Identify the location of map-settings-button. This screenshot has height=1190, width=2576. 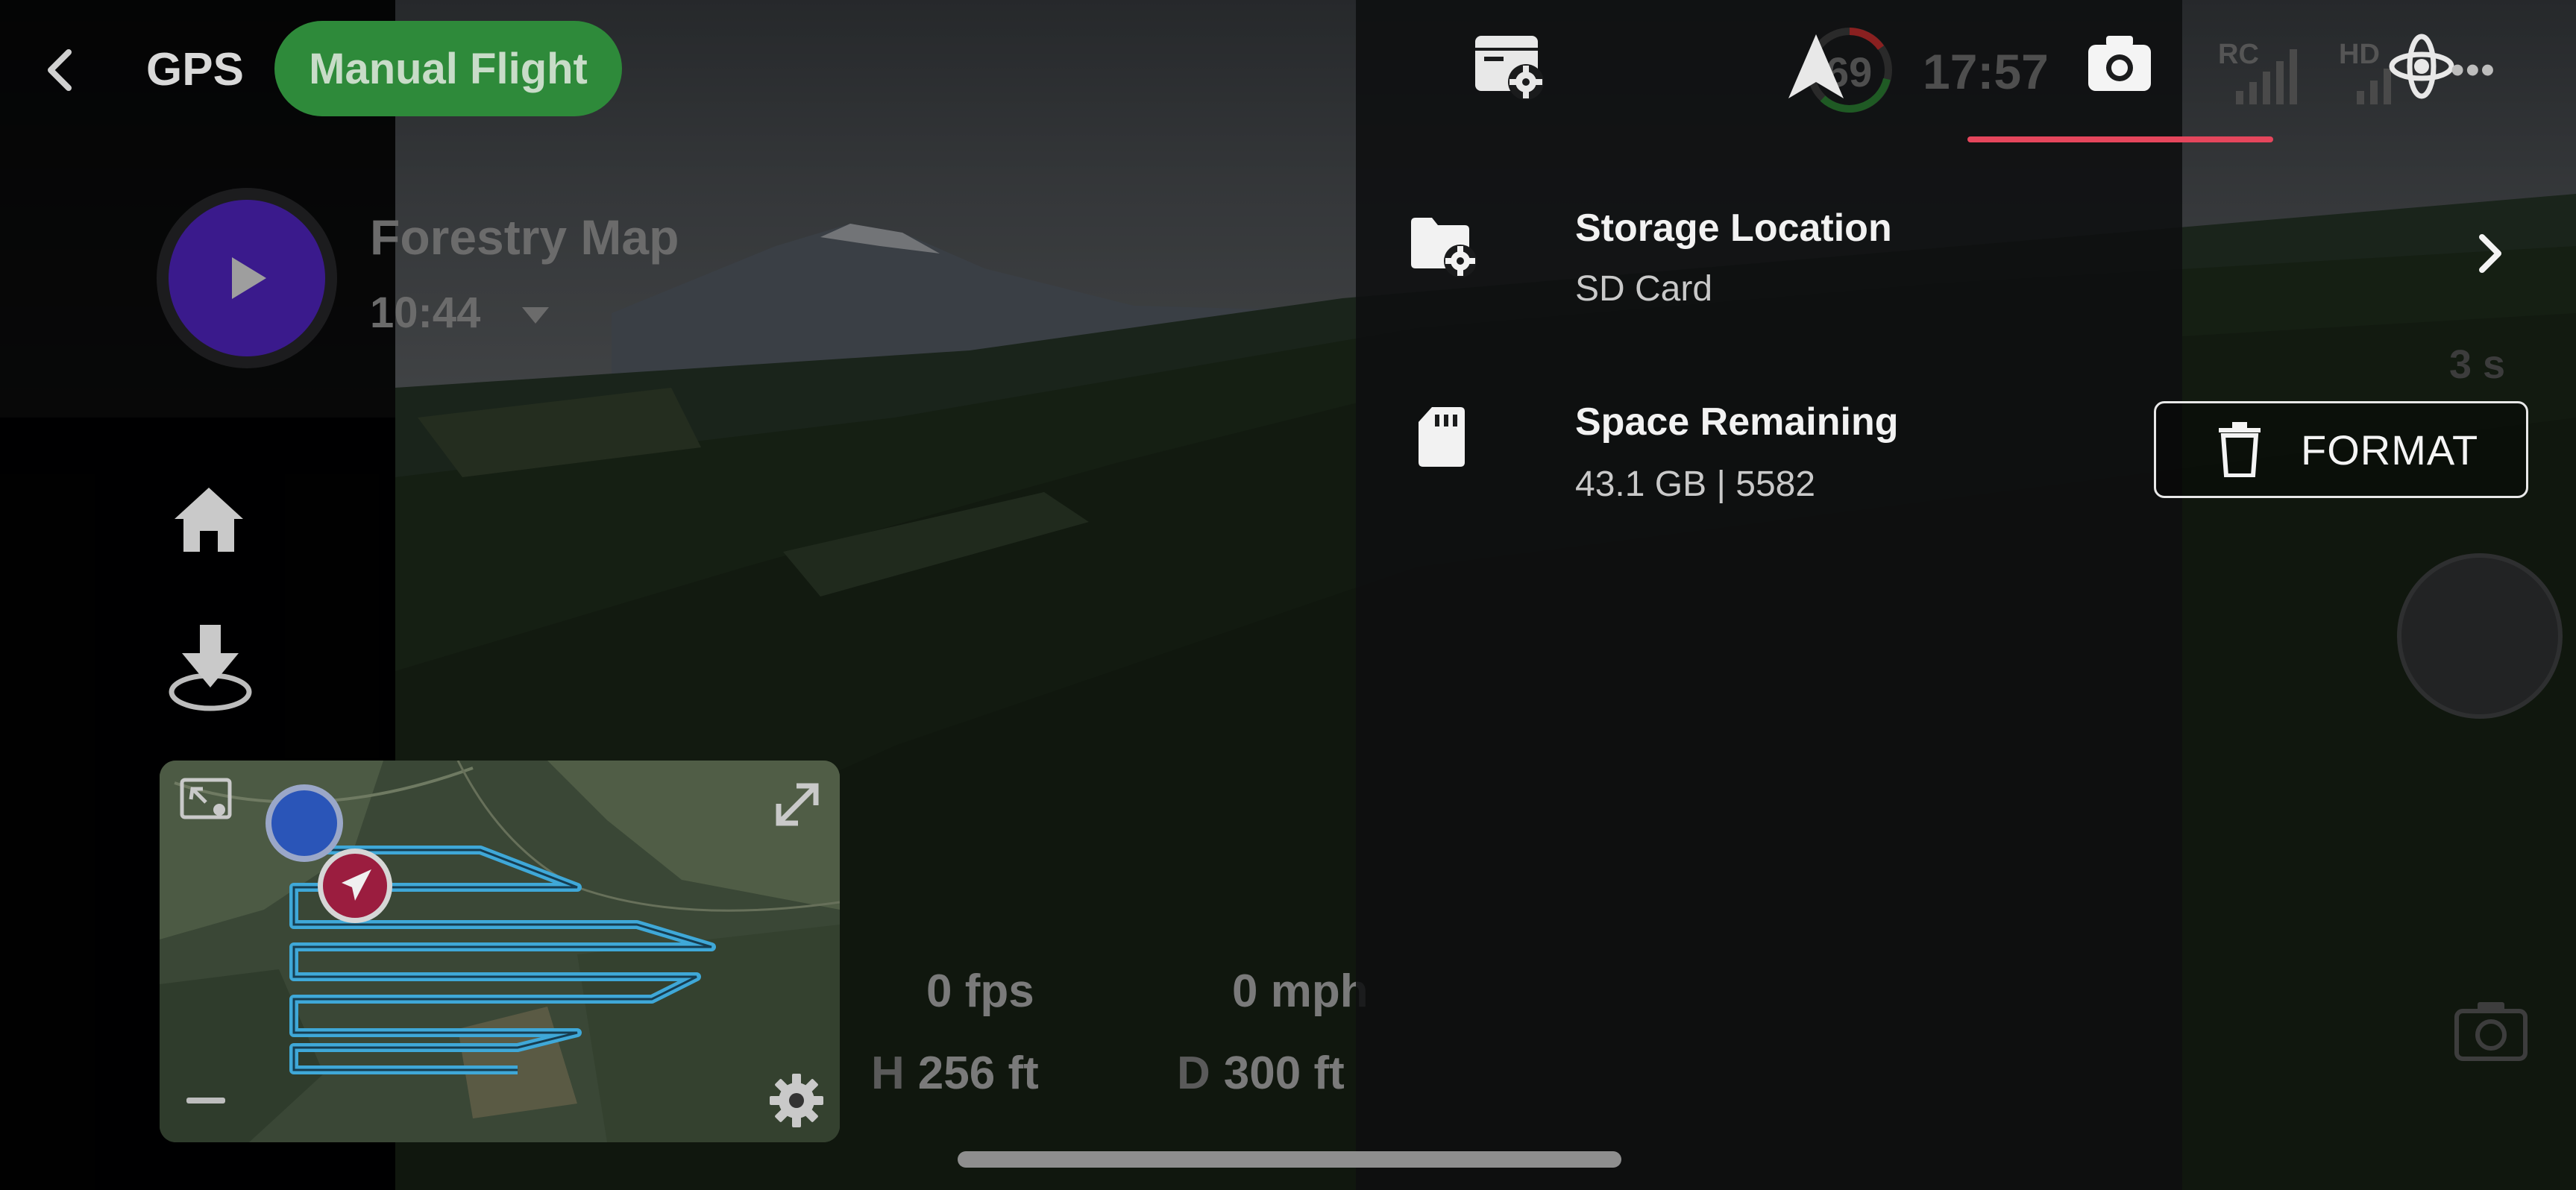
(797, 1100).